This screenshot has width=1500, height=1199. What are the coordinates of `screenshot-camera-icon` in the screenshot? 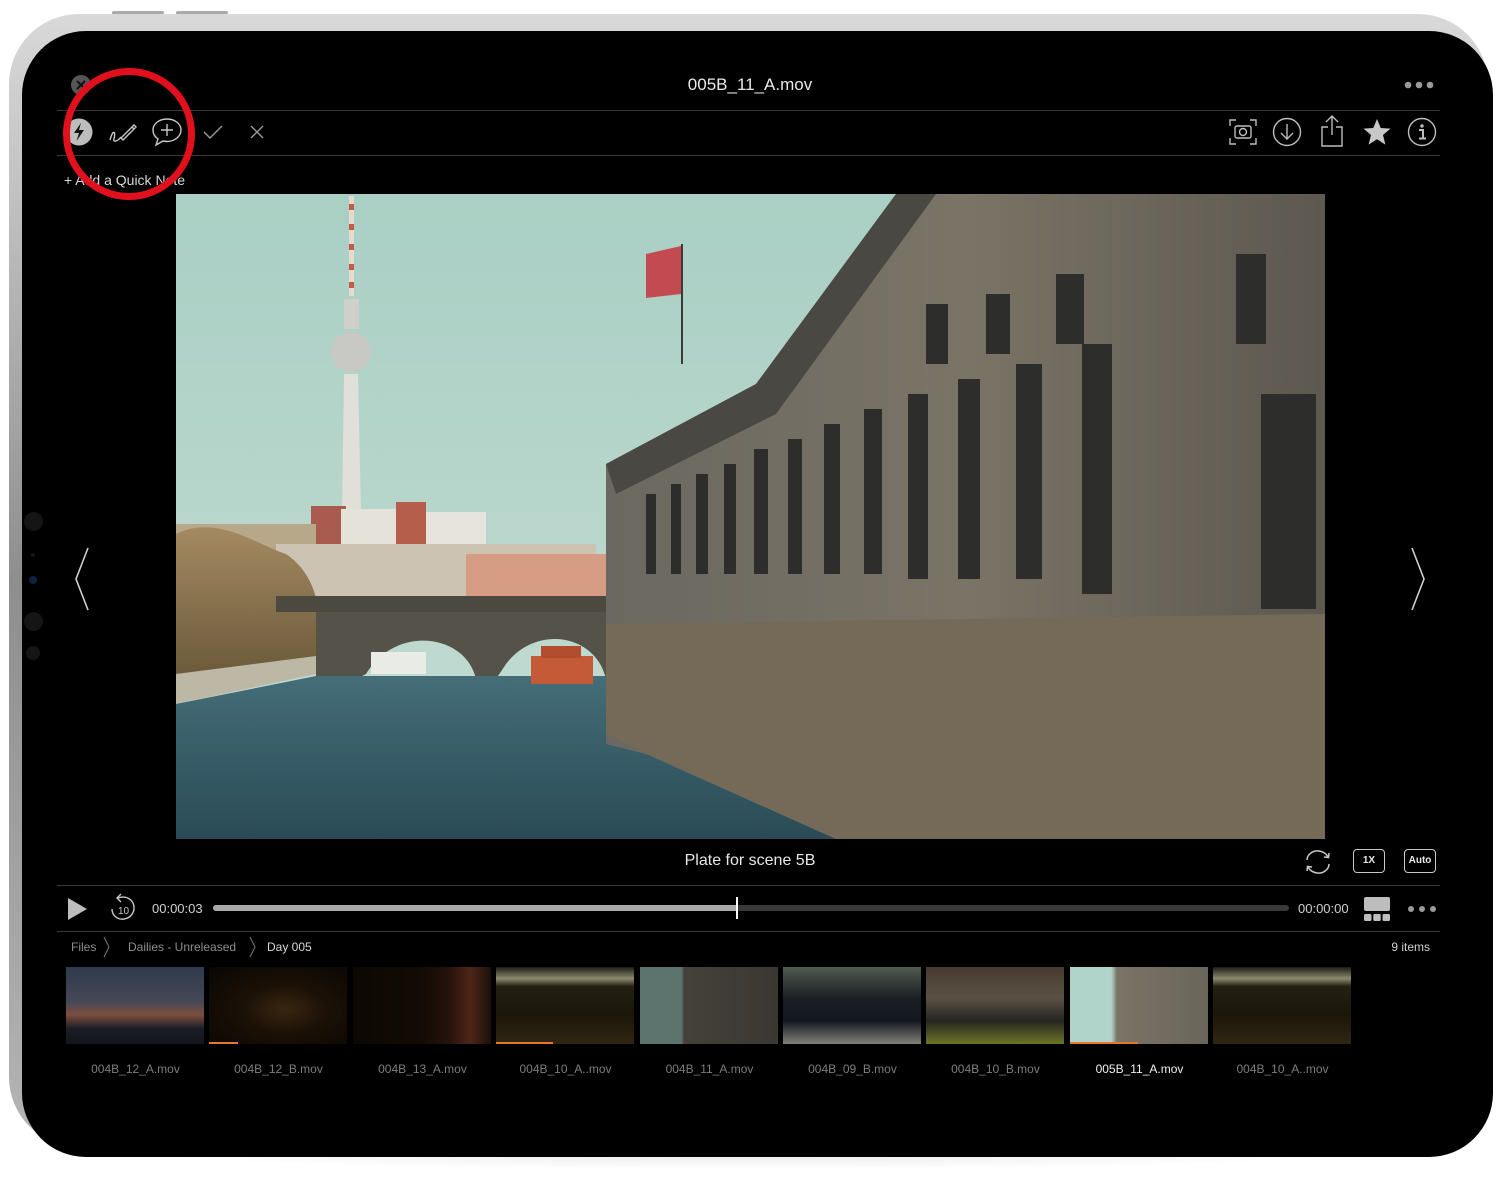 It's located at (1243, 132).